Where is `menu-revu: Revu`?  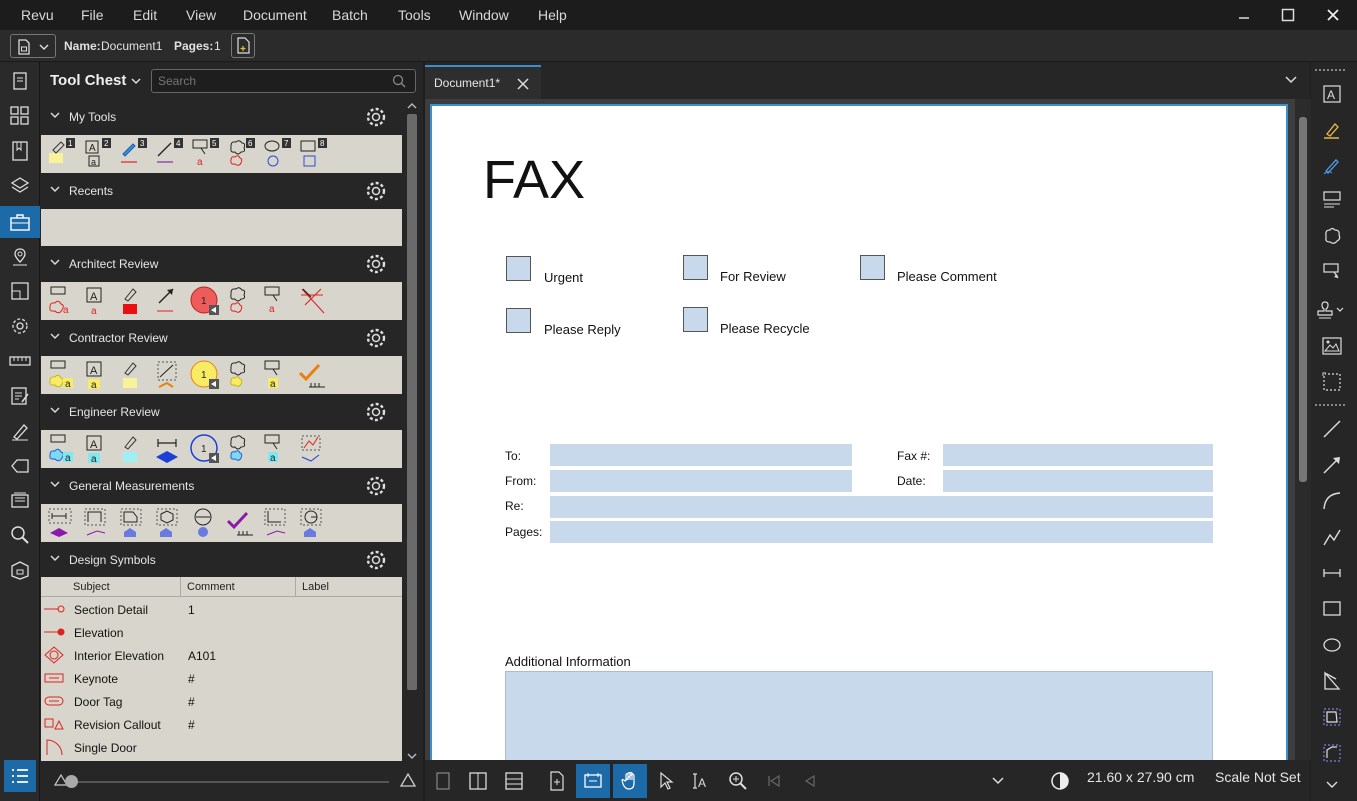
menu-revu: Revu is located at coordinates (37, 15).